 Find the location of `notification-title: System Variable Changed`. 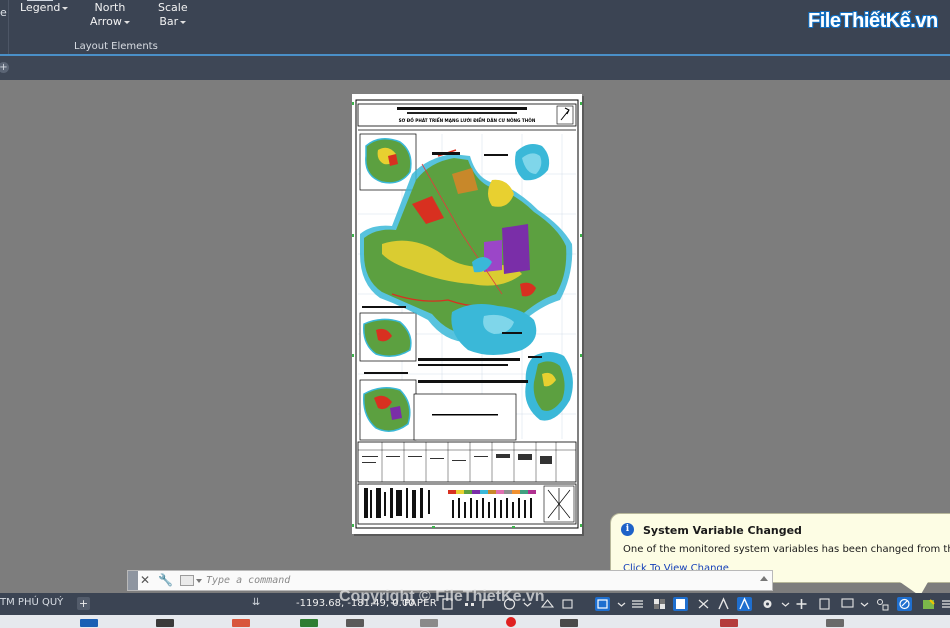

notification-title: System Variable Changed is located at coordinates (722, 530).